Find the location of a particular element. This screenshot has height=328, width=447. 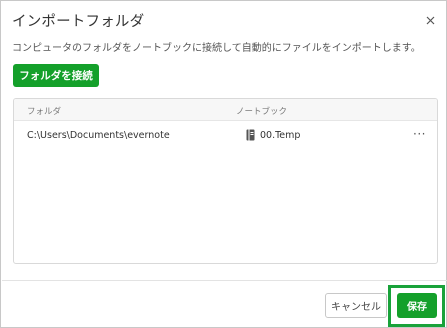

connect-folder-button: フォルダを接続 is located at coordinates (56, 75).